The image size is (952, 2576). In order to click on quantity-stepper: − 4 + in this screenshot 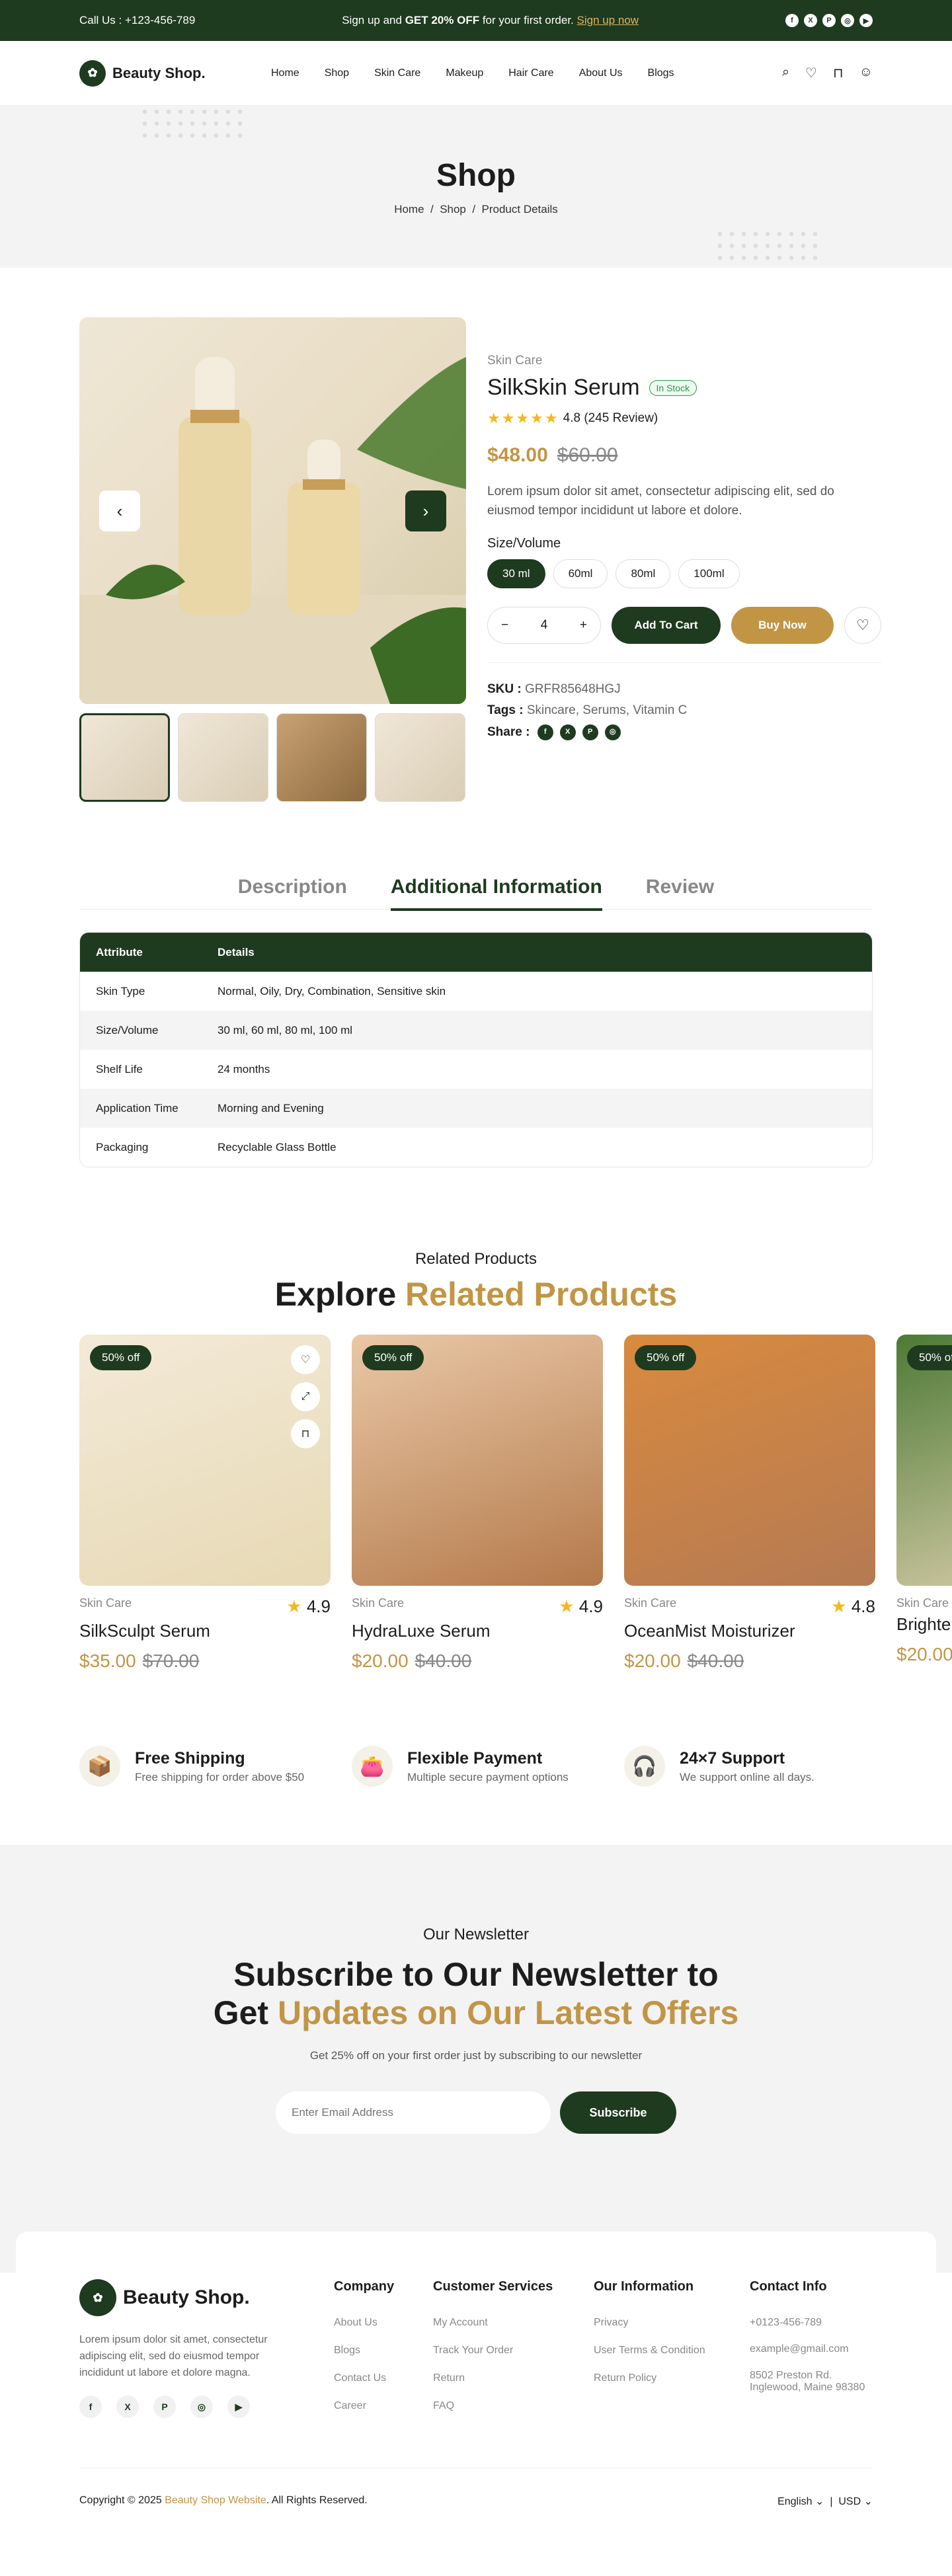, I will do `click(544, 625)`.